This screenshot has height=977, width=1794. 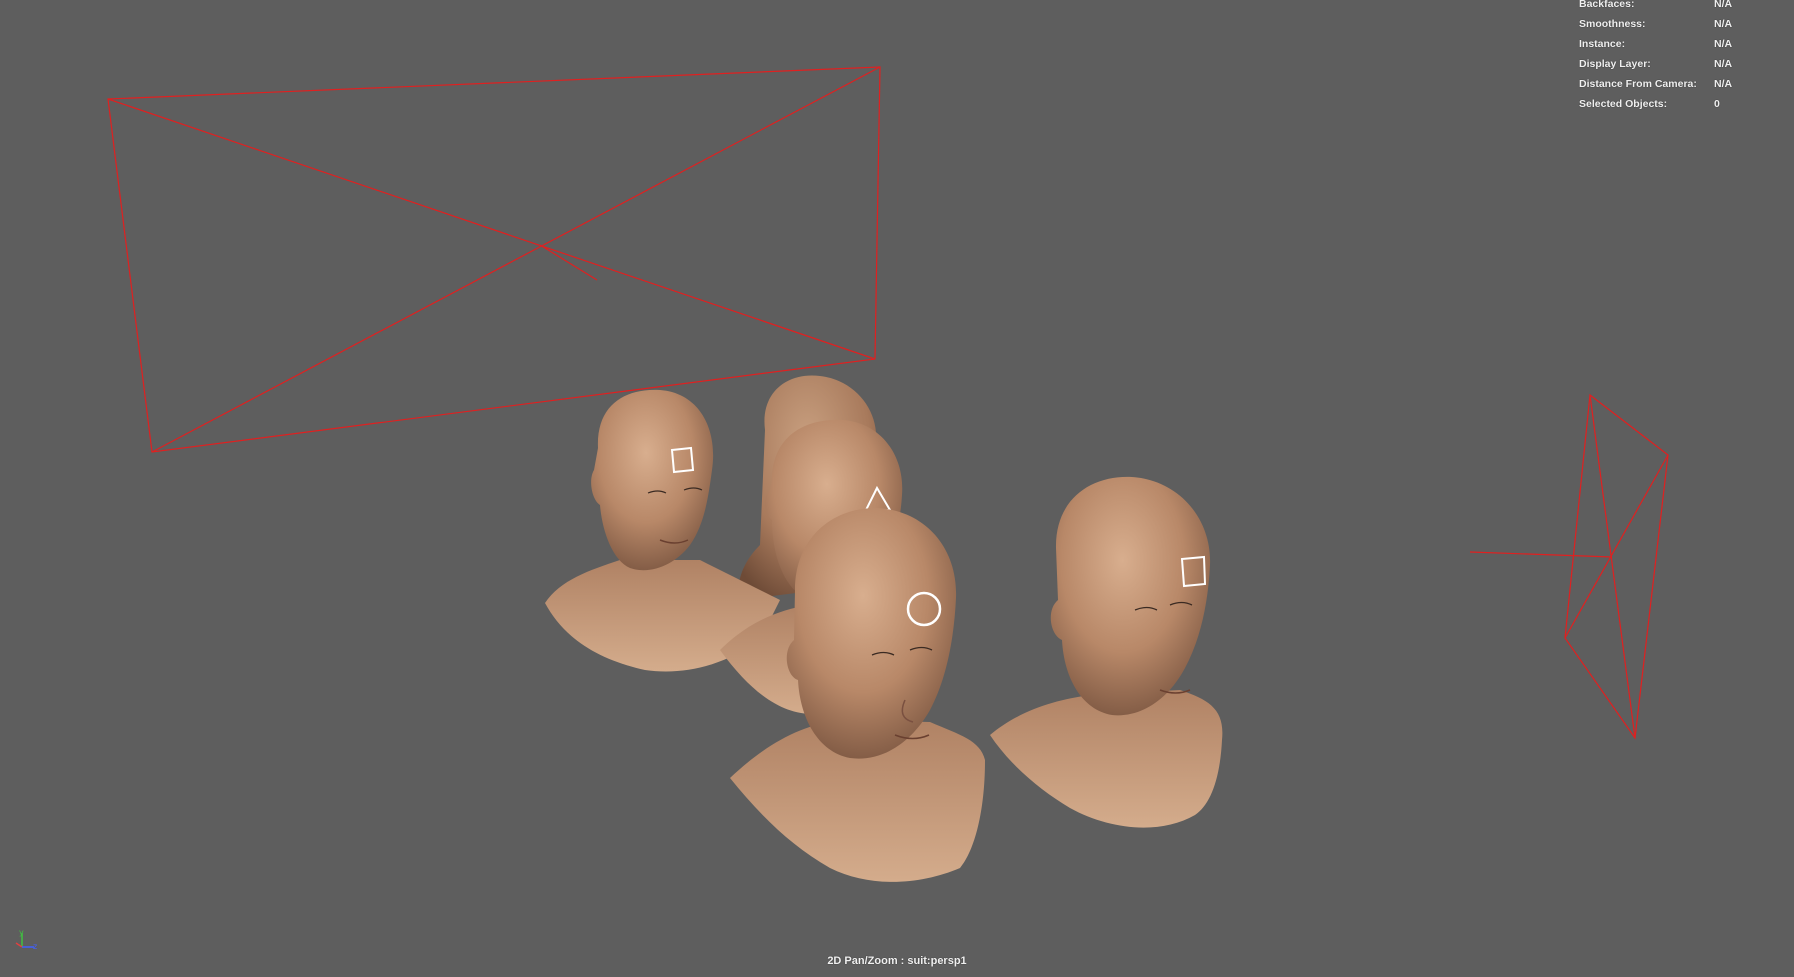 What do you see at coordinates (1623, 104) in the screenshot?
I see `hud-label: Selected Objects:` at bounding box center [1623, 104].